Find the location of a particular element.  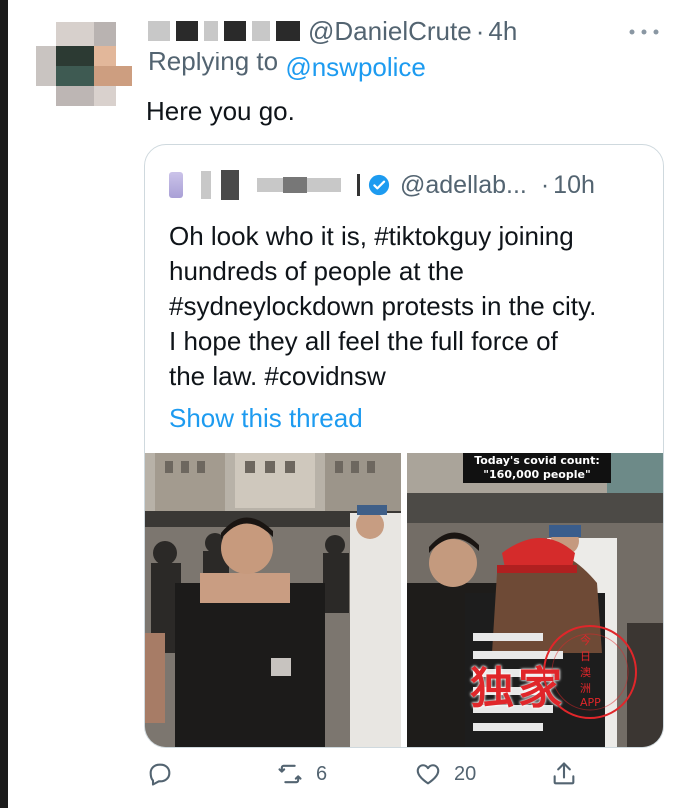

quote-text-line: #sydneylockdown protests in the city. is located at coordinates (383, 306).